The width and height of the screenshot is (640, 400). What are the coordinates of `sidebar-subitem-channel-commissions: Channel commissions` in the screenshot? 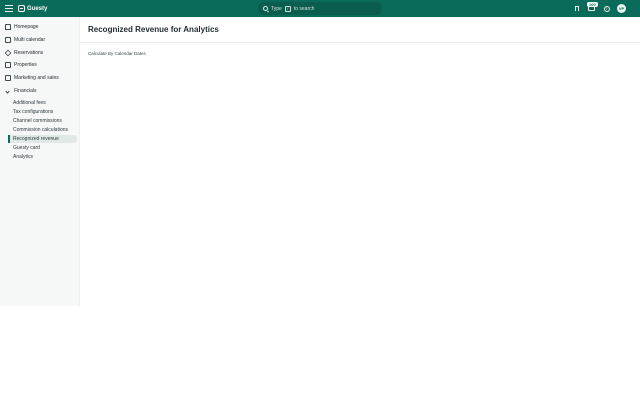 It's located at (37, 121).